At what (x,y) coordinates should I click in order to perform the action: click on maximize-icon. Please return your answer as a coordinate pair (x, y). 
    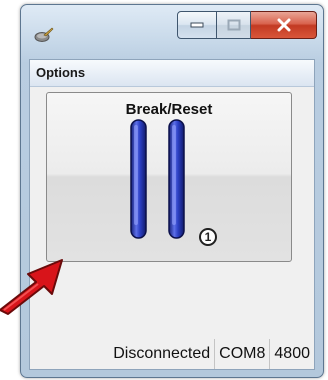
    Looking at the image, I should click on (233, 25).